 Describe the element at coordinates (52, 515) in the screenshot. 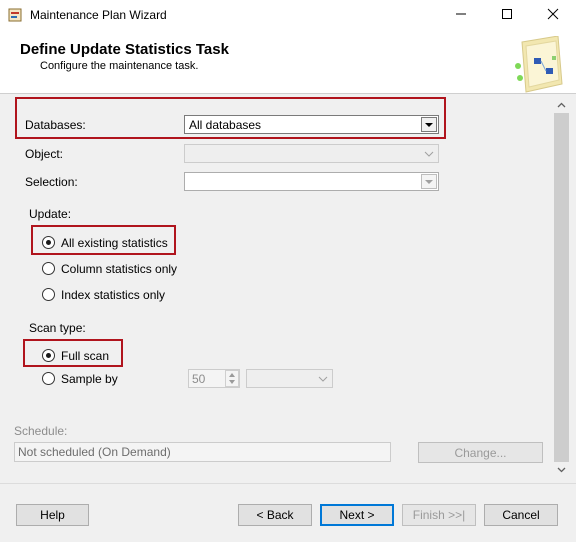

I see `help-button: Help` at that location.